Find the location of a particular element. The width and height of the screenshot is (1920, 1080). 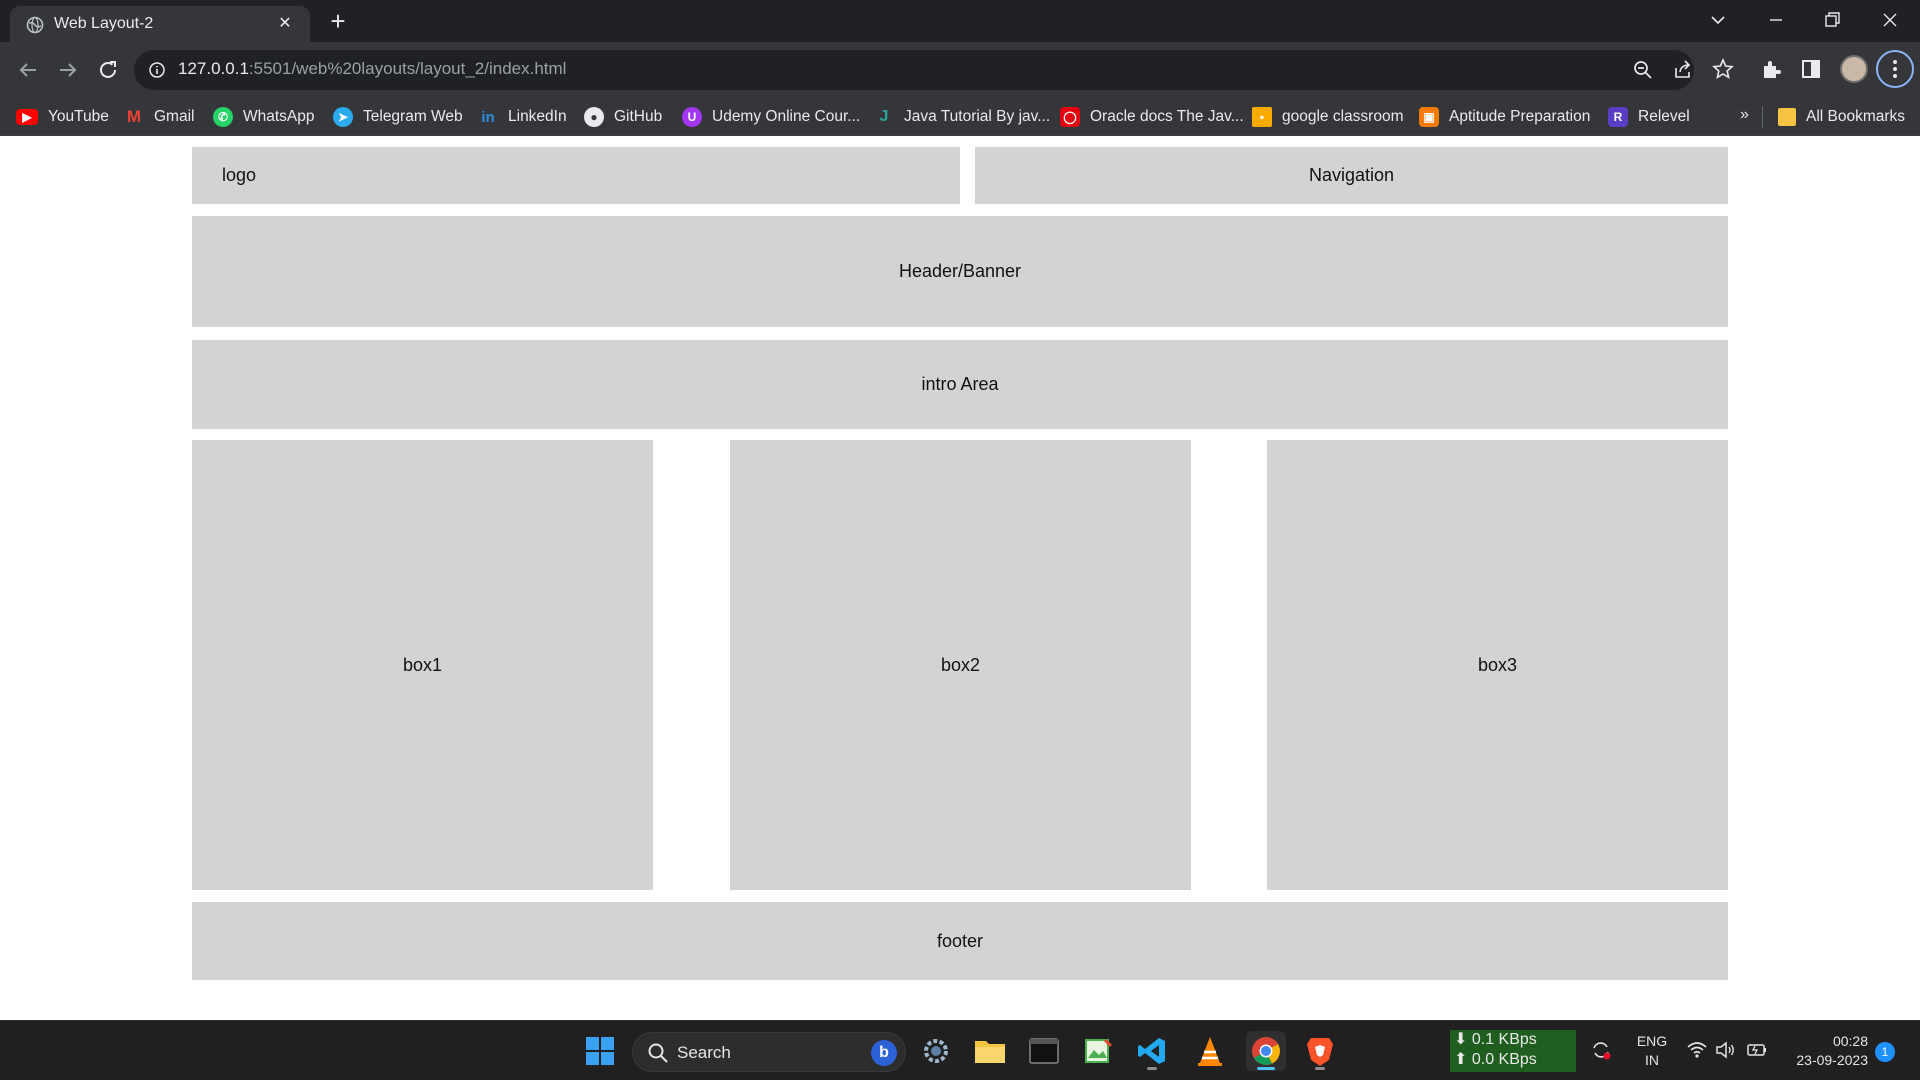

telegram-icon: ➤ is located at coordinates (343, 117).